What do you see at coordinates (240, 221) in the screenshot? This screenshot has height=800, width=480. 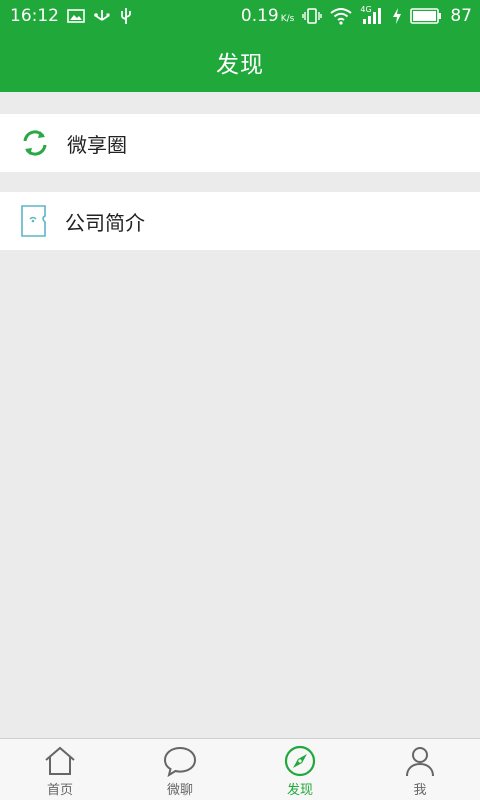 I see `menu-item-company-intro: 公司简介` at bounding box center [240, 221].